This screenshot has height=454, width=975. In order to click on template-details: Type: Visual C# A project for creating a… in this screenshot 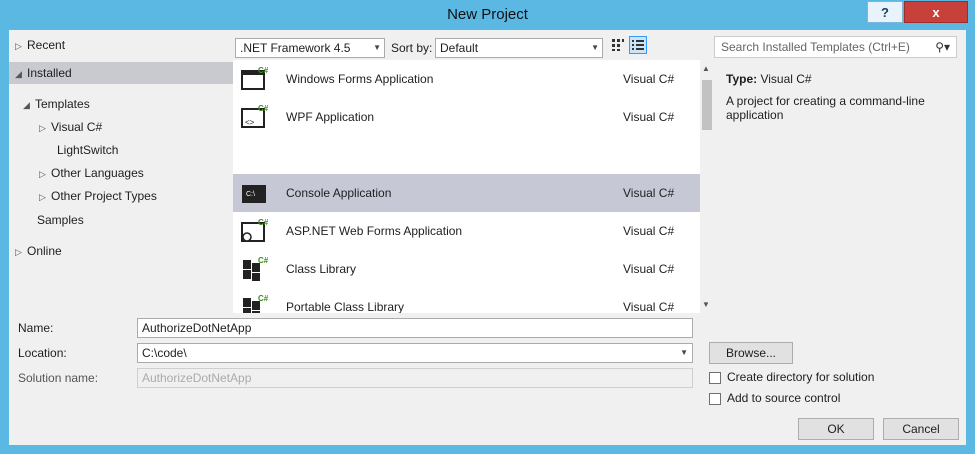, I will do `click(840, 186)`.